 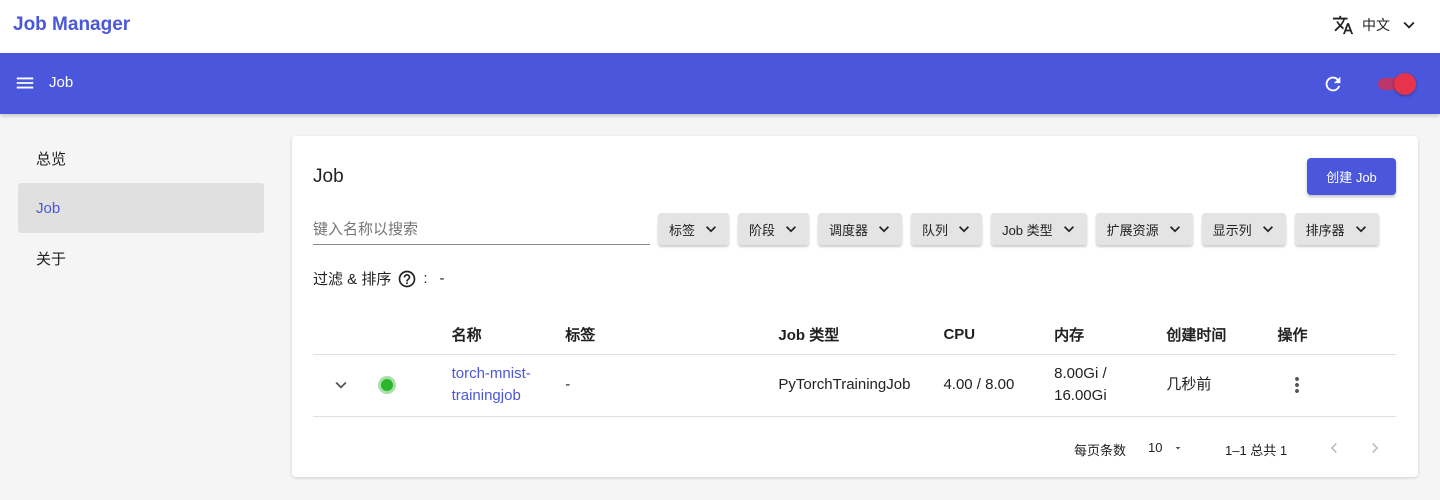 I want to click on rows-per-page-label: 每页条数, so click(x=1100, y=450).